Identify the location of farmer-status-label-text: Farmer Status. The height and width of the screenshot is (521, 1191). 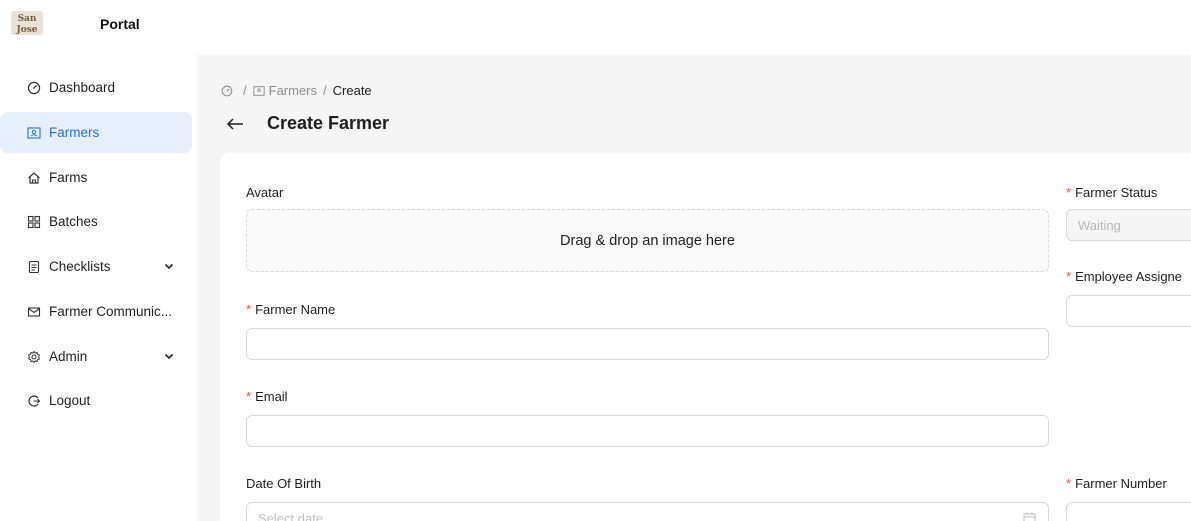
(1116, 192).